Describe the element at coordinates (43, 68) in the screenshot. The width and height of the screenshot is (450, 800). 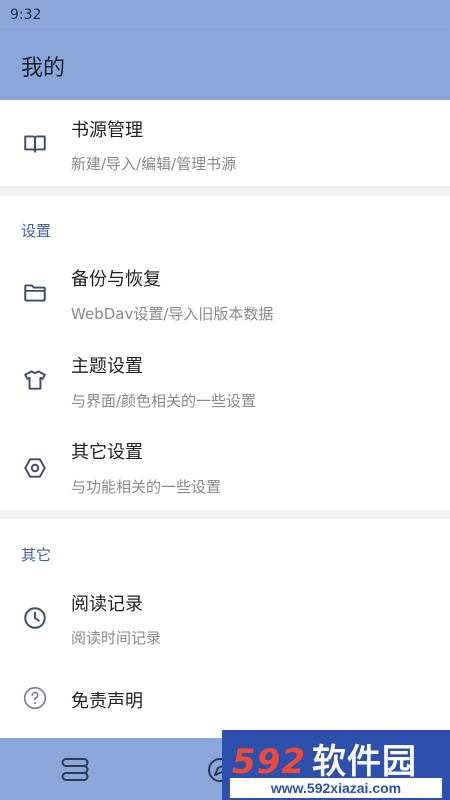
I see `page-title: 我的` at that location.